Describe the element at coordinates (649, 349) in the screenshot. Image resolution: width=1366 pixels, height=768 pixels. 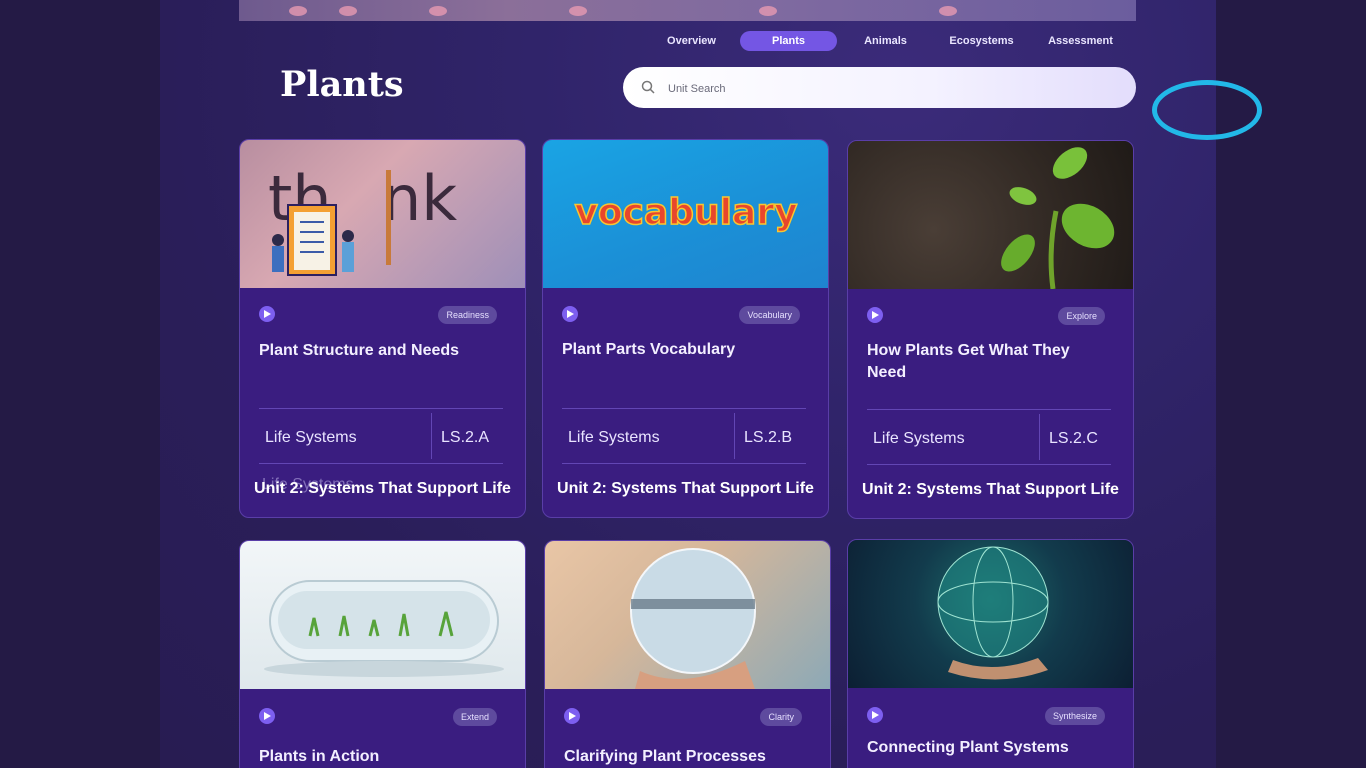
I see `card-title: Plant Parts Vocabulary` at that location.